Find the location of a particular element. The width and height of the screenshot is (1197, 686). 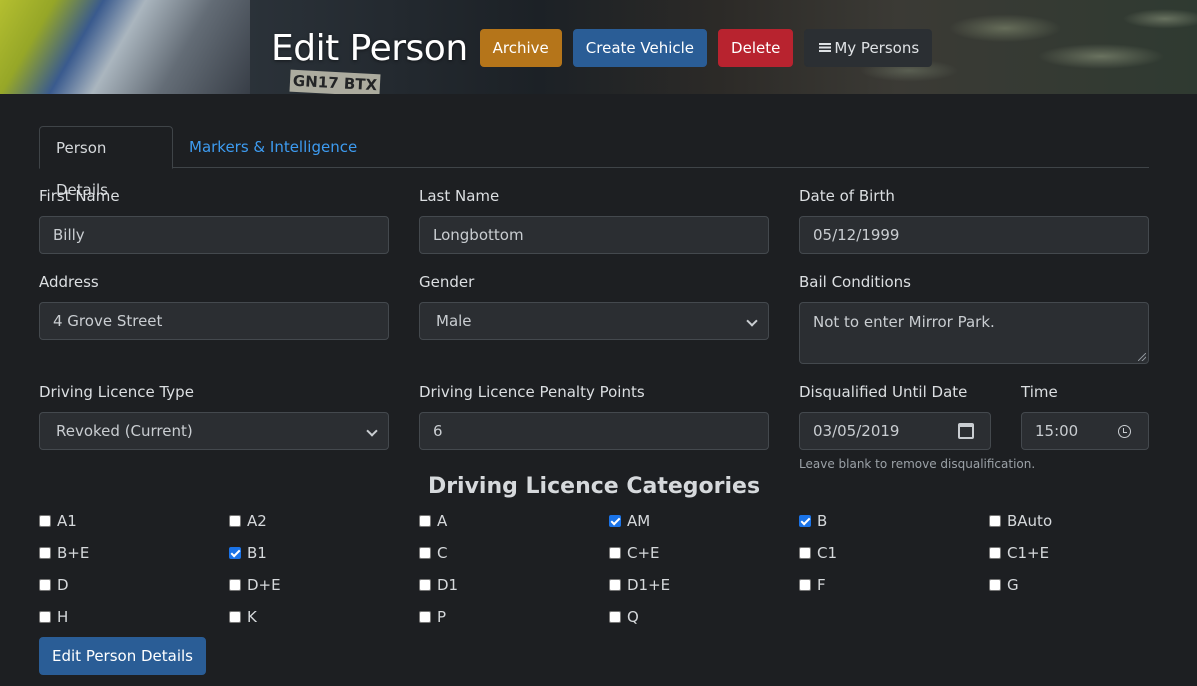

bail-conditions-value: Not to enter Mirror Park. is located at coordinates (904, 322).